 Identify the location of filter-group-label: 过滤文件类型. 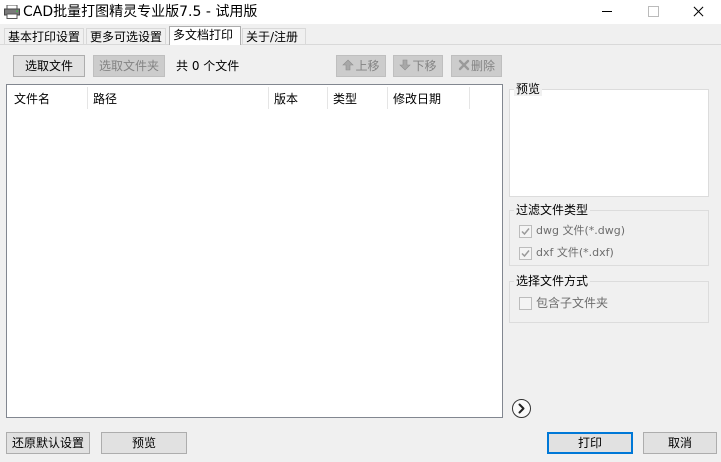
(552, 210).